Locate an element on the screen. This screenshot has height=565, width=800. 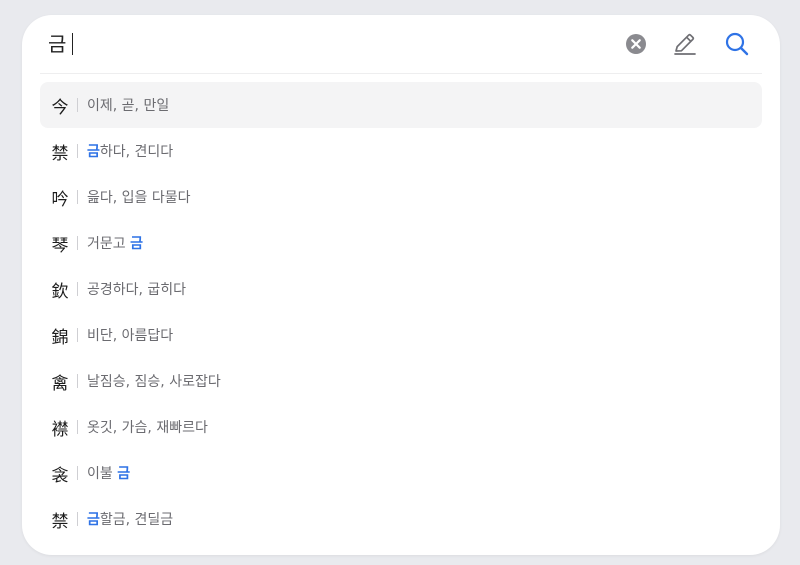
hanja-character: 今 is located at coordinates (60, 107).